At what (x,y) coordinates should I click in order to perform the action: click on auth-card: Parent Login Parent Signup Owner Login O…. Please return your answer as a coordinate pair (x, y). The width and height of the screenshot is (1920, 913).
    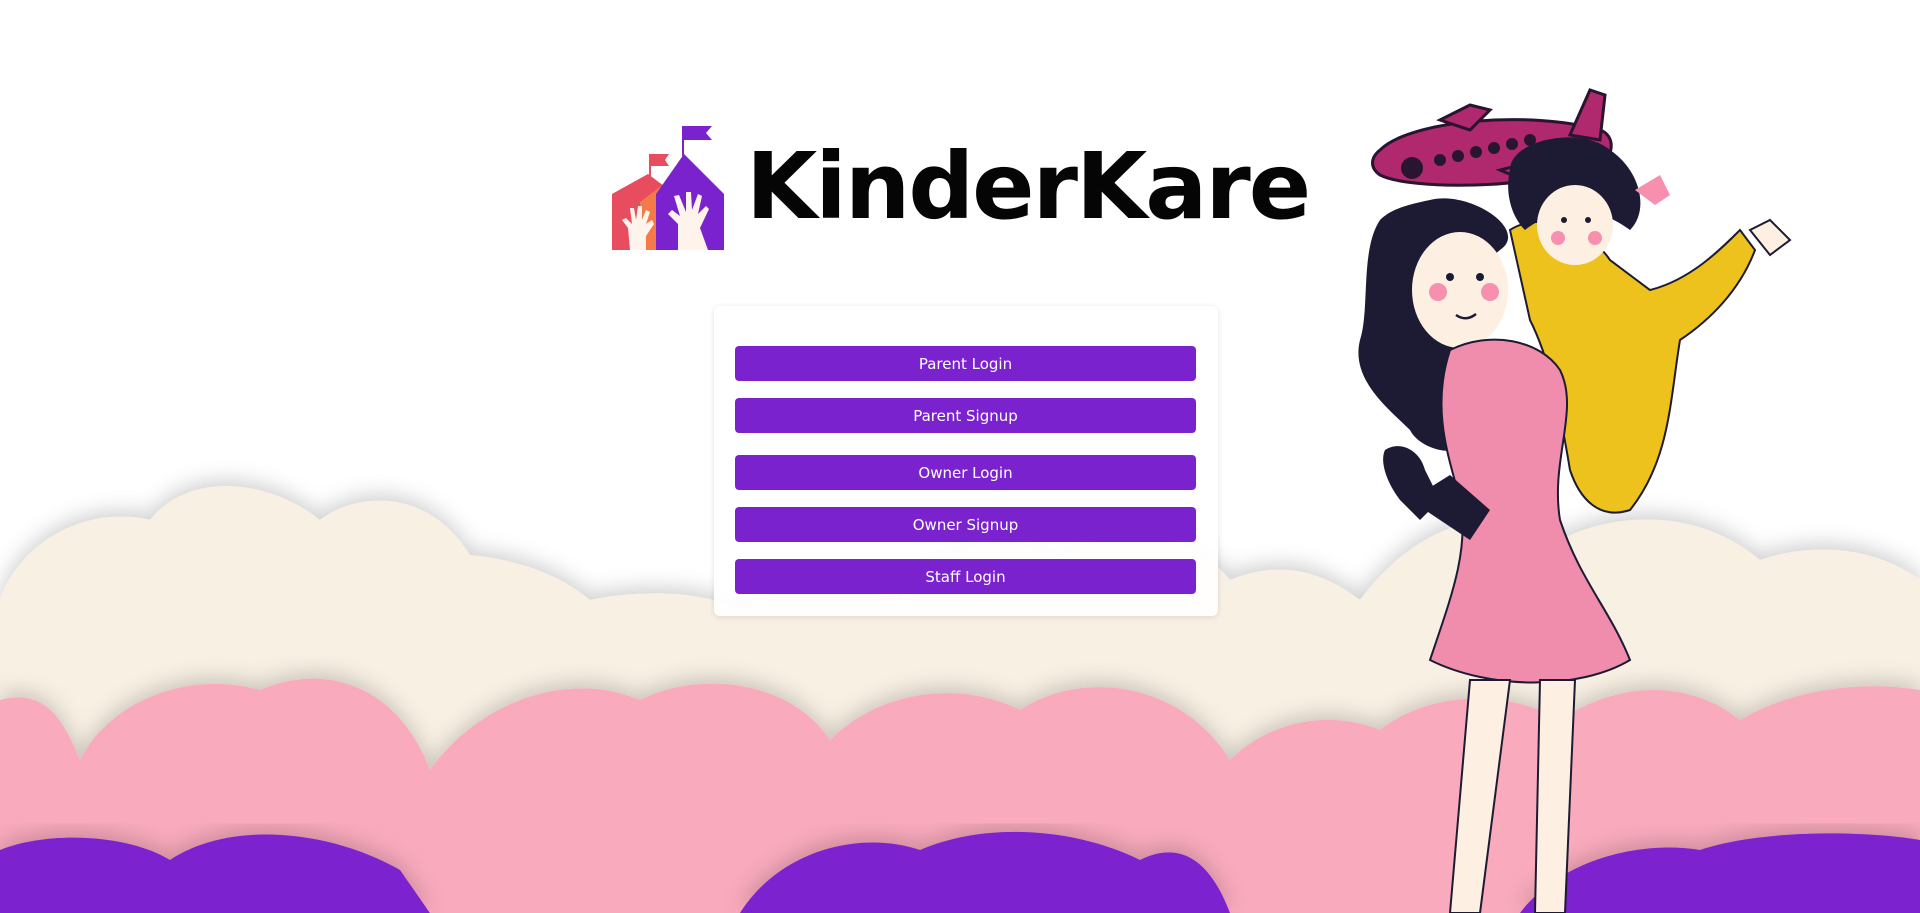
    Looking at the image, I should click on (966, 461).